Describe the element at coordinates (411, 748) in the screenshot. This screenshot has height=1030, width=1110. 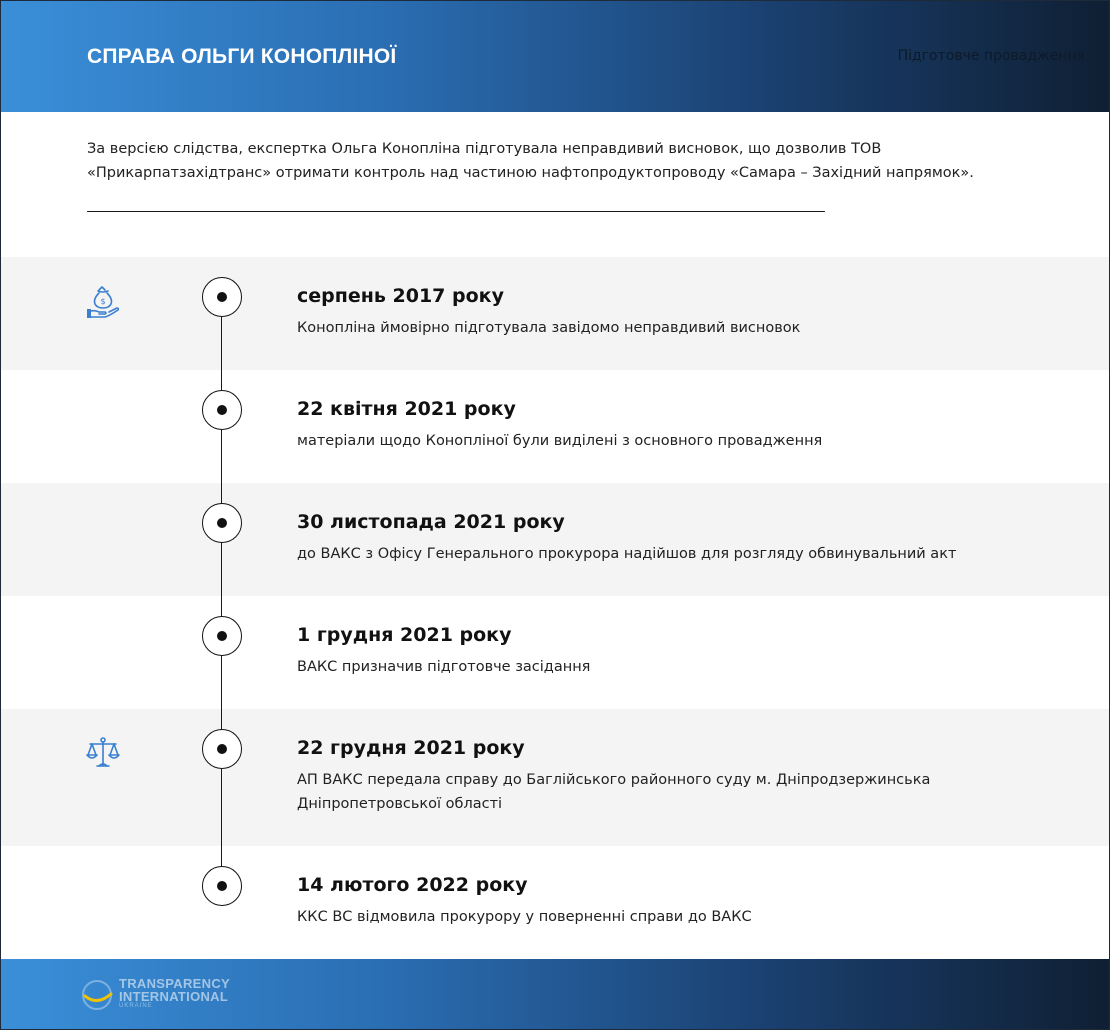
I see `event-date: 22 грудня 2021 року` at that location.